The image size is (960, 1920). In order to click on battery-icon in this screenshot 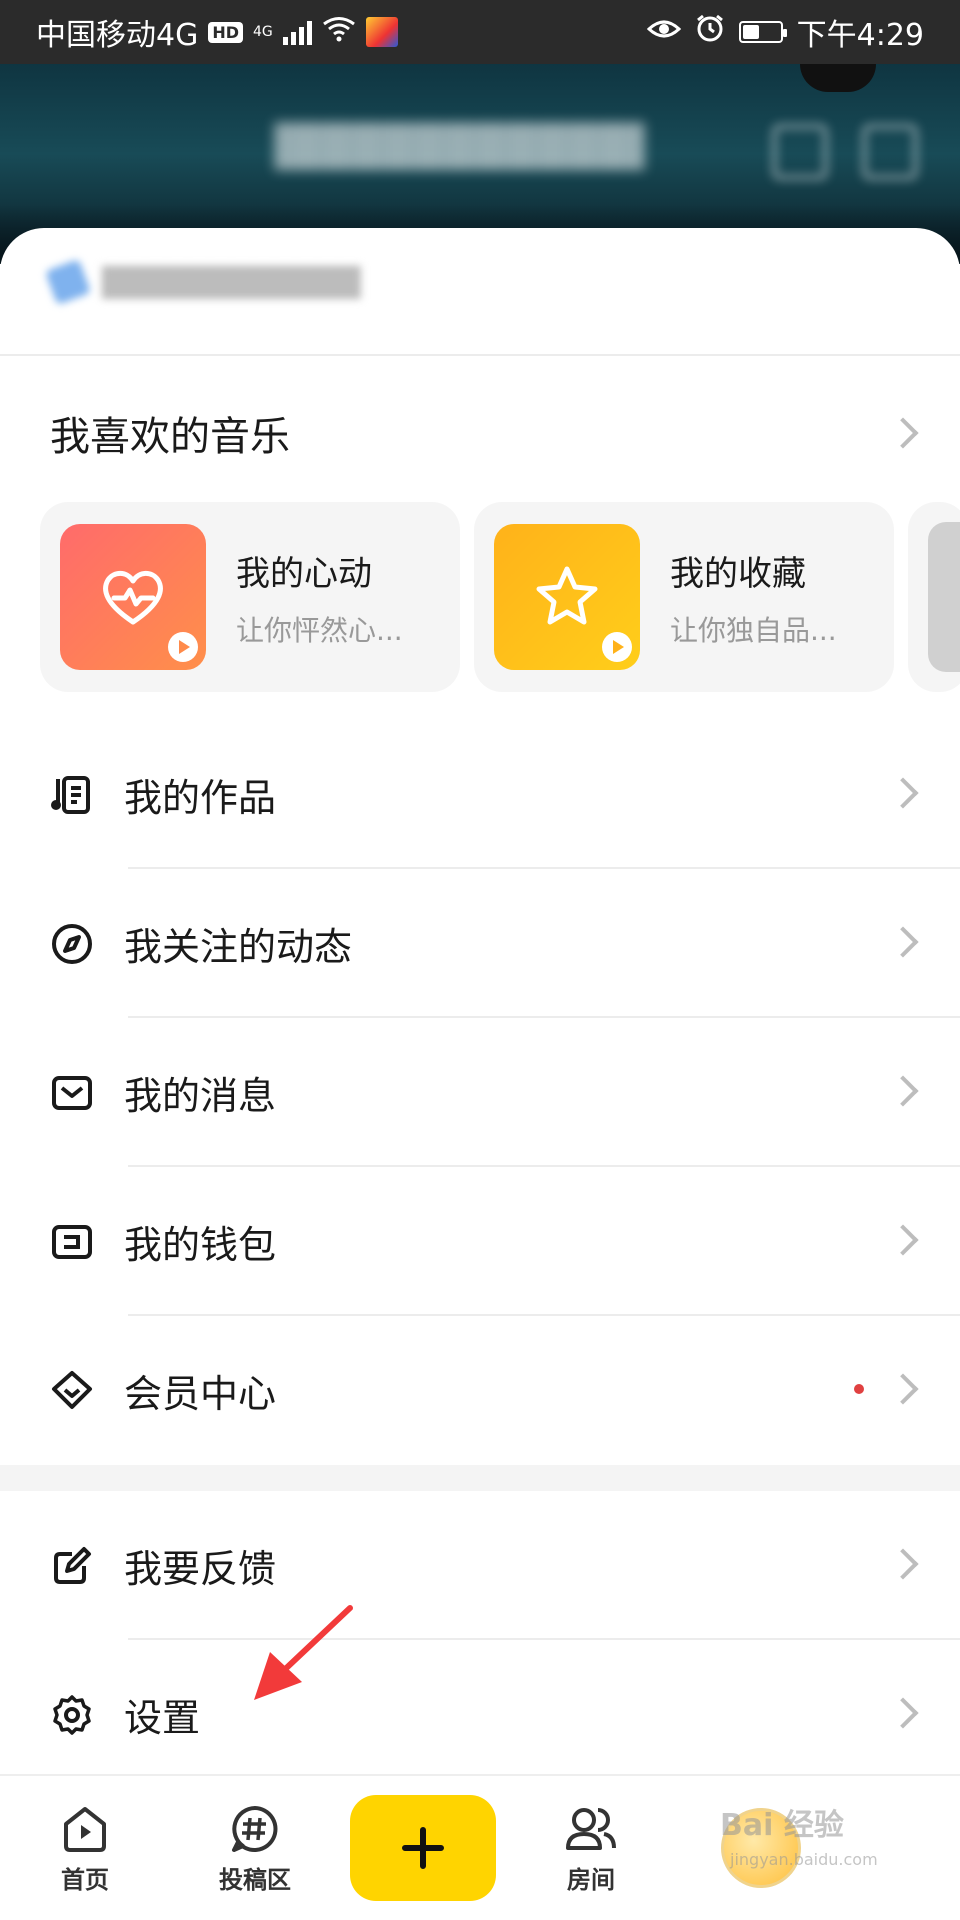, I will do `click(762, 32)`.